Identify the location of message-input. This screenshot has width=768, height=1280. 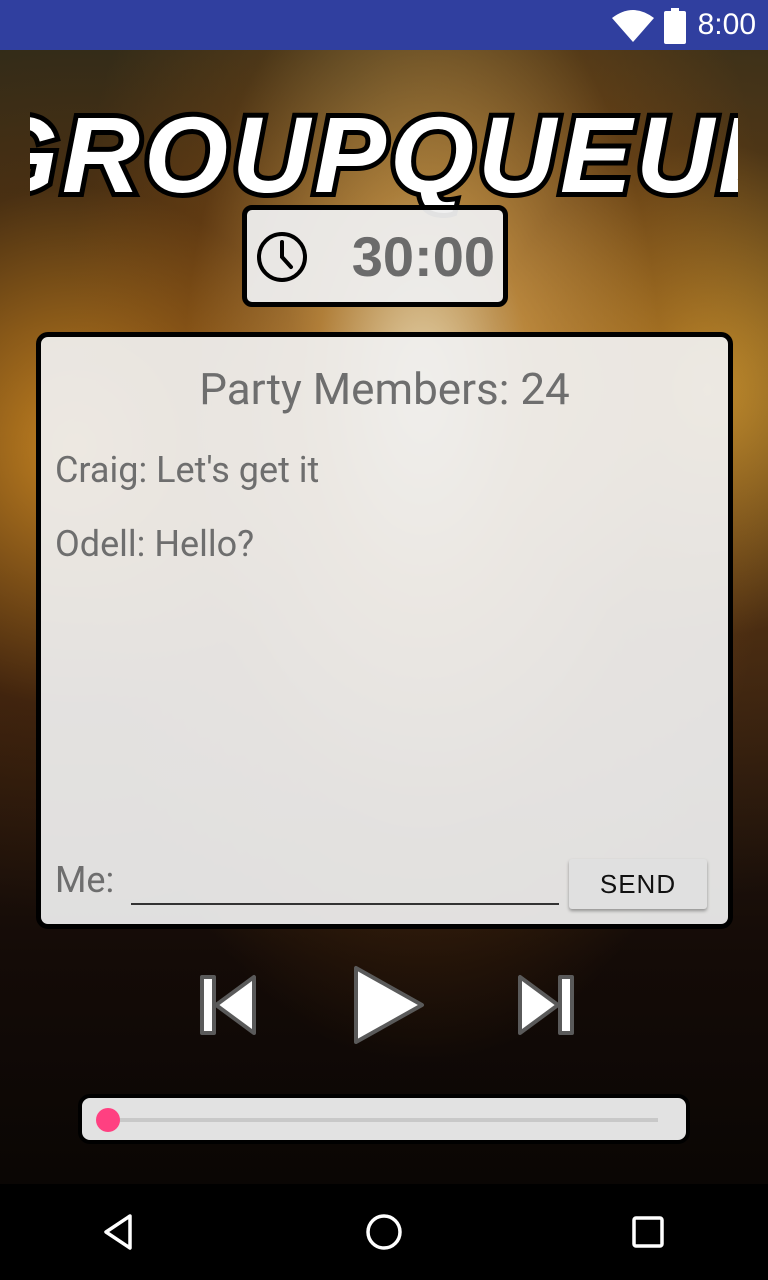
(345, 885).